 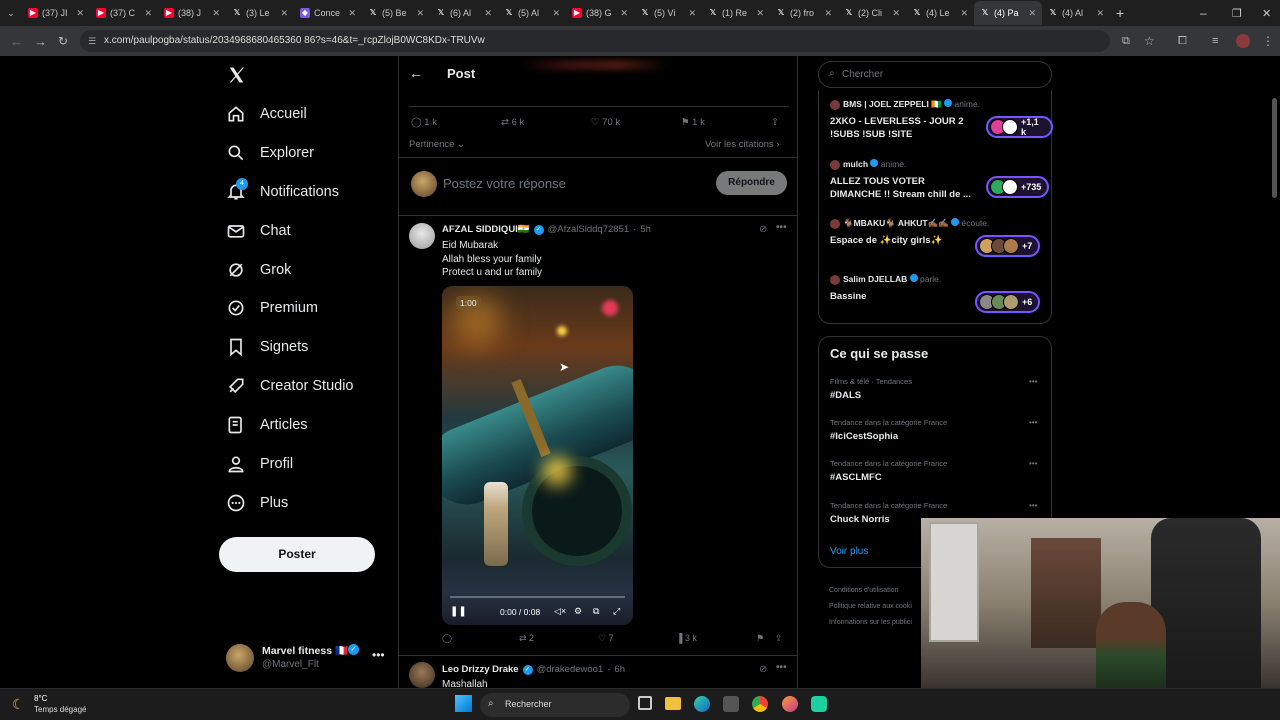 What do you see at coordinates (742, 144) in the screenshot?
I see `quotes-link: Voir les citations ›` at bounding box center [742, 144].